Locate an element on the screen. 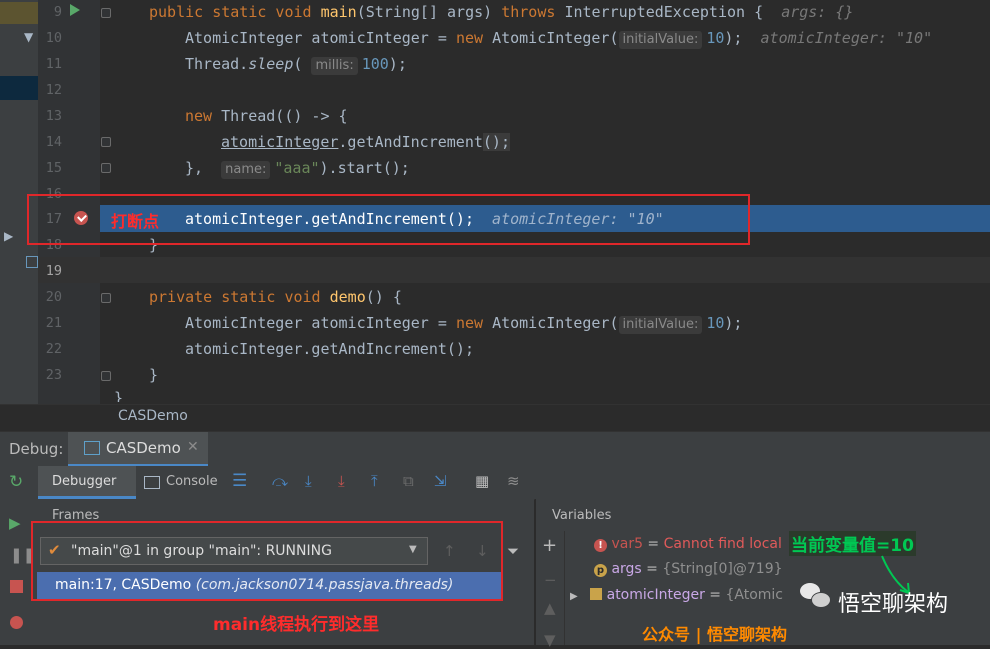 This screenshot has height=649, width=990. run-to-cursor-icon: ⇲ is located at coordinates (440, 481).